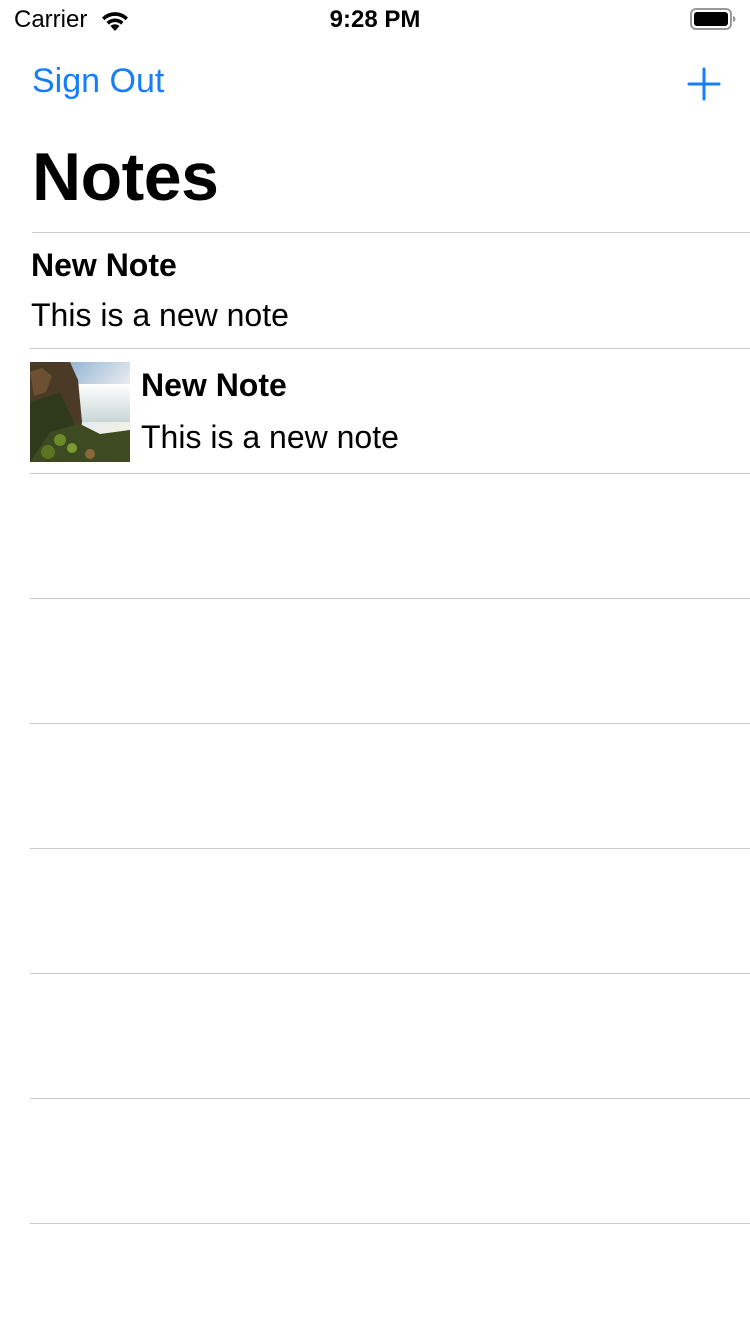 This screenshot has width=750, height=1334. Describe the element at coordinates (704, 84) in the screenshot. I see `plus-icon` at that location.